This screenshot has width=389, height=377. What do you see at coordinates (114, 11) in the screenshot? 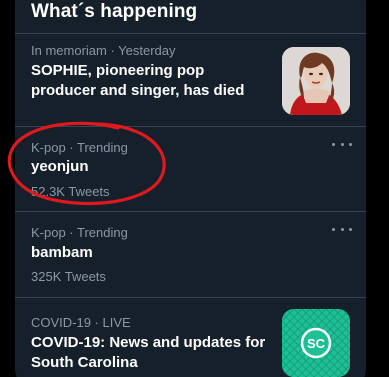
I see `panel-title: What´s happening` at bounding box center [114, 11].